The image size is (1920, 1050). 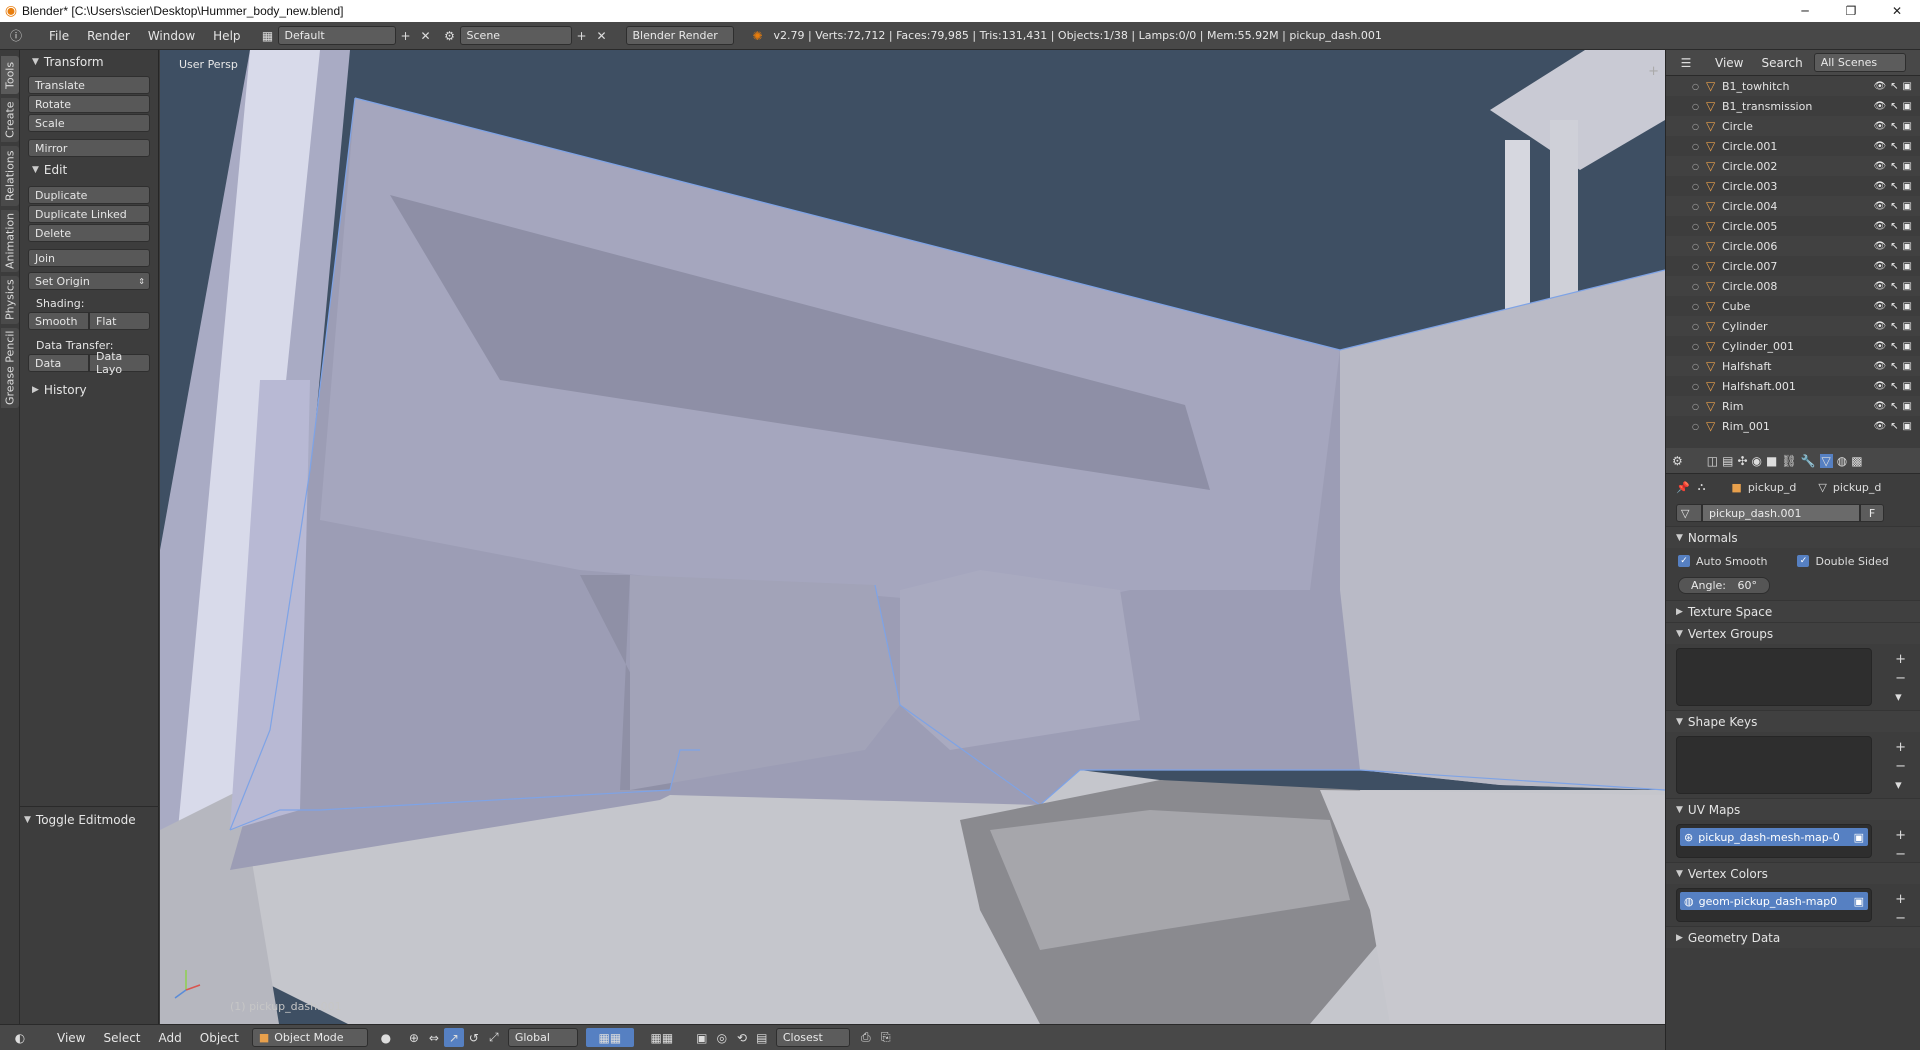 I want to click on vertex-colors-list: ◍ geom-pickup_dash-map0 ▣, so click(x=1774, y=905).